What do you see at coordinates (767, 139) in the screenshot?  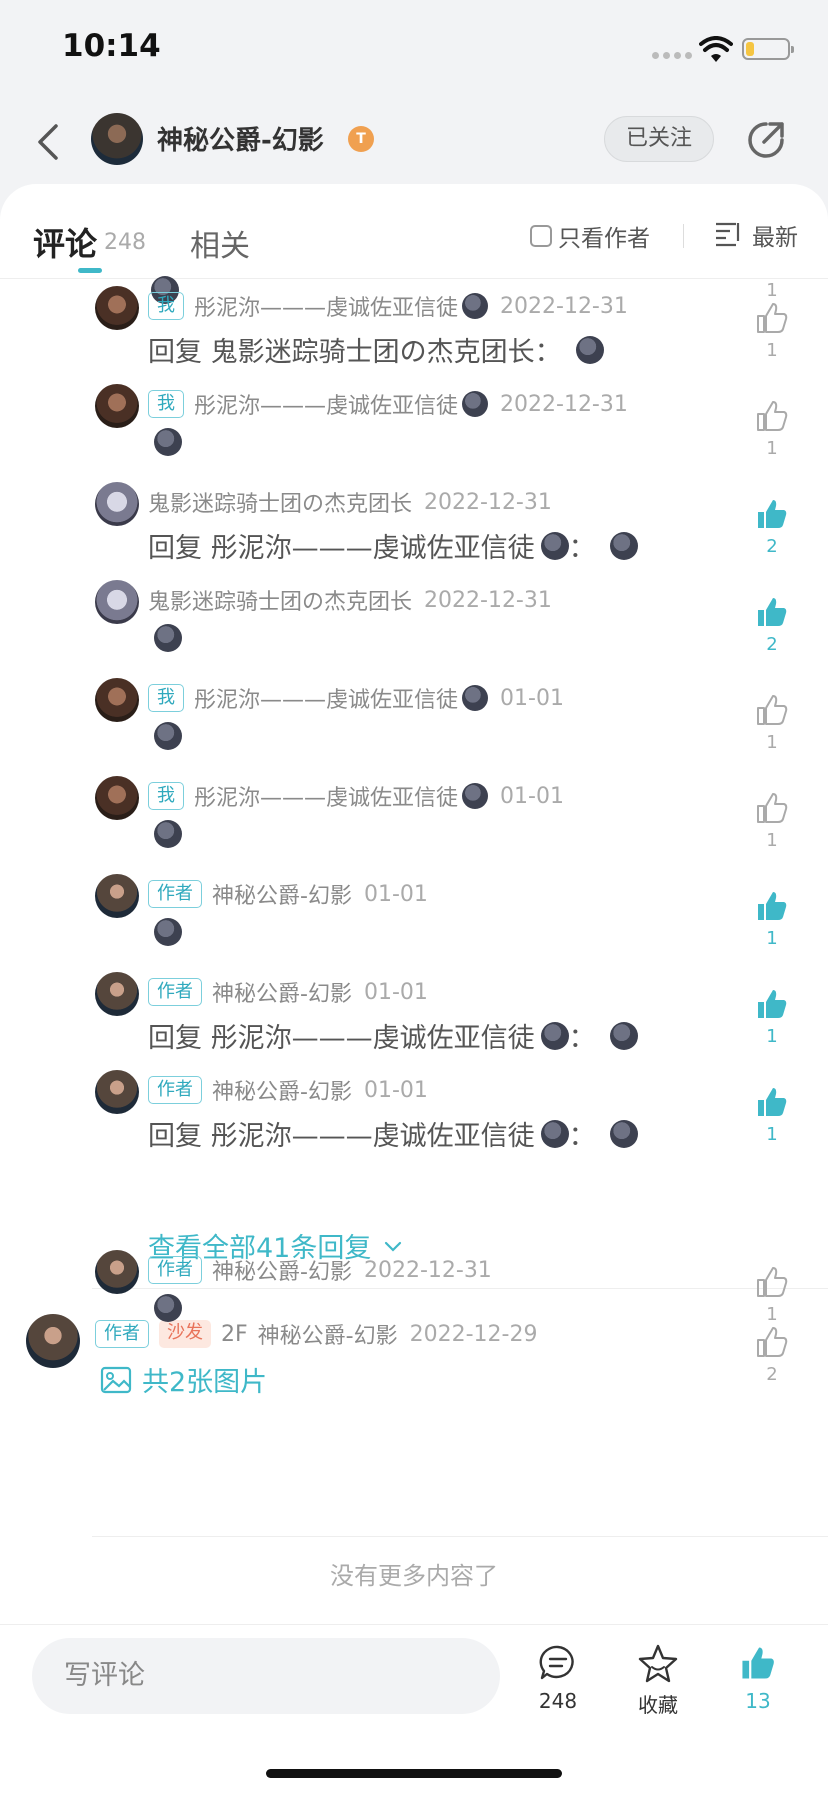 I see `share-icon` at bounding box center [767, 139].